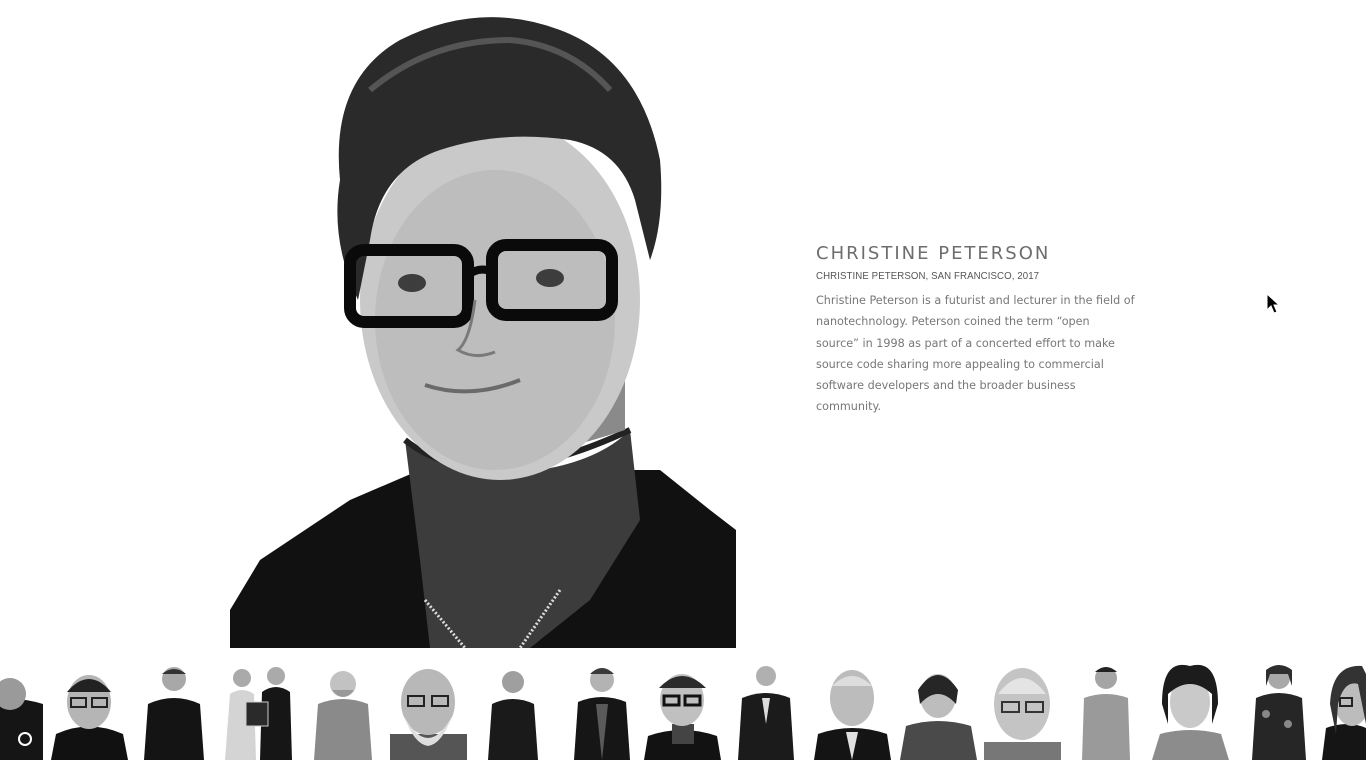 This screenshot has width=1366, height=768. I want to click on mouse-cursor-icon, so click(1273, 306).